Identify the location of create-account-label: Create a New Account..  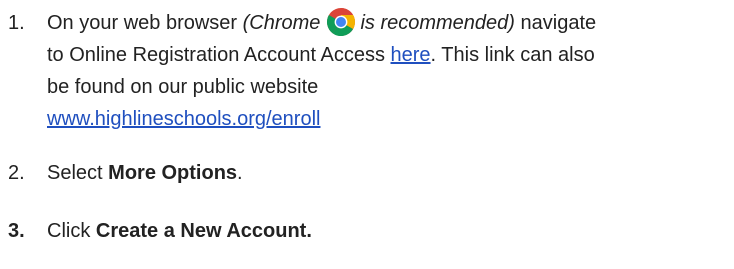
(203, 231).